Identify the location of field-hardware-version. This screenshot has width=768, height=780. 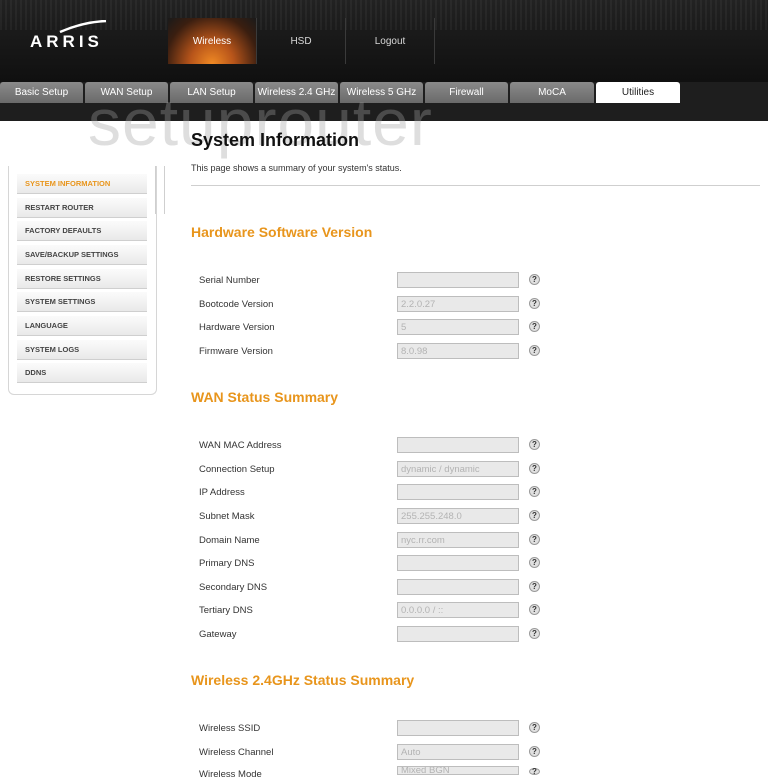
(458, 327).